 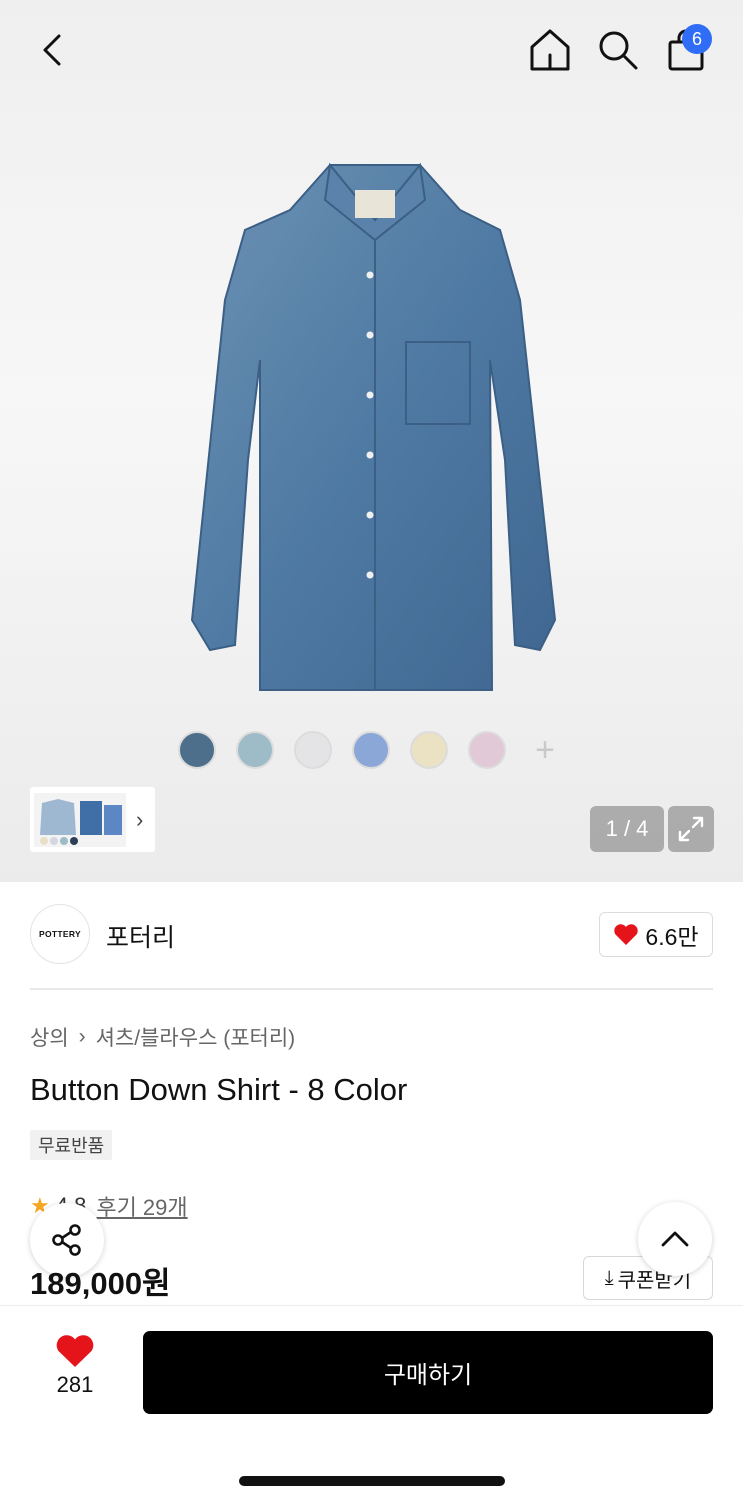 I want to click on product-title: Button Down Shirt - 8 Color, so click(x=219, y=1089).